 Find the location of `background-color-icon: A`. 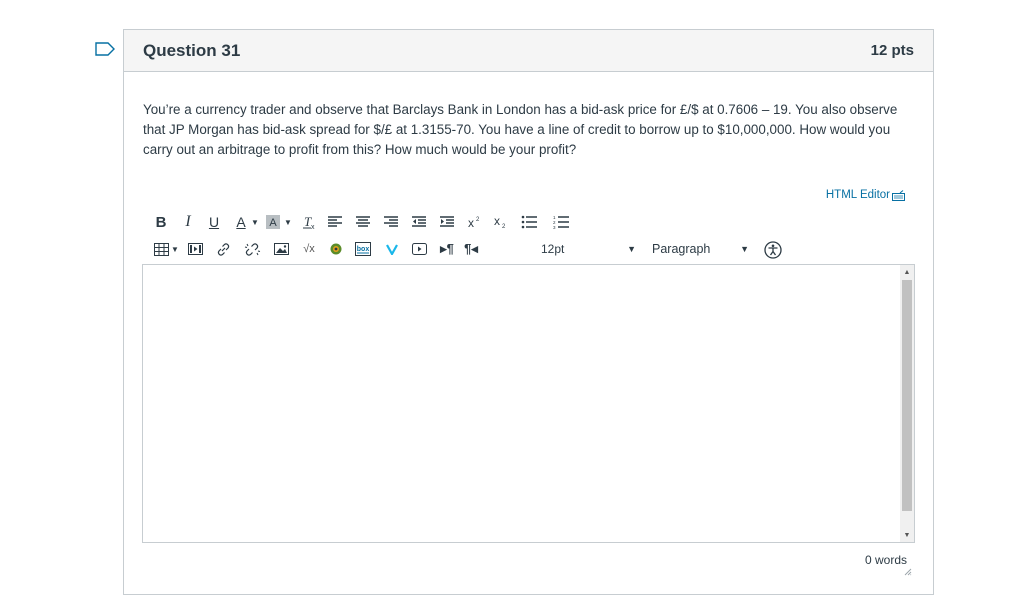

background-color-icon: A is located at coordinates (273, 222).